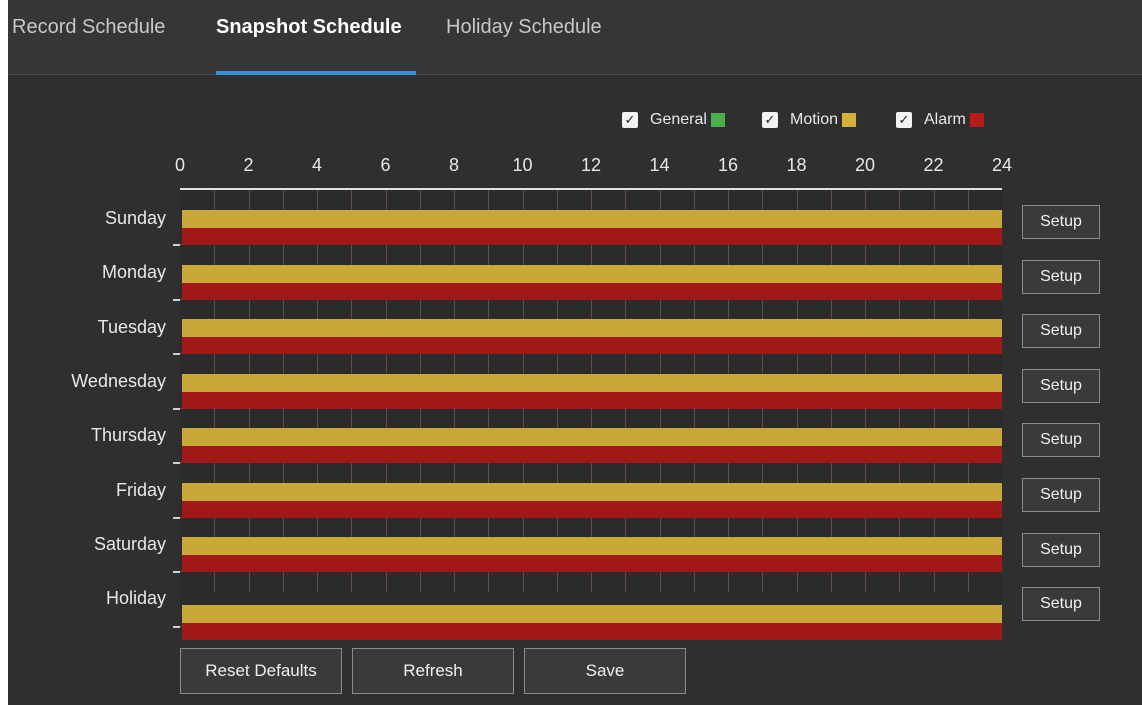 This screenshot has height=705, width=1142. Describe the element at coordinates (248, 165) in the screenshot. I see `hour-tick-label: 2` at that location.